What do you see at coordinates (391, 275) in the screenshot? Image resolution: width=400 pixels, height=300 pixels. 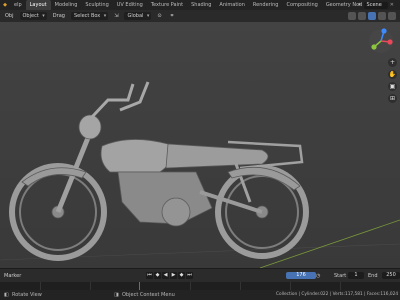 I see `end-frame-field: 250` at bounding box center [391, 275].